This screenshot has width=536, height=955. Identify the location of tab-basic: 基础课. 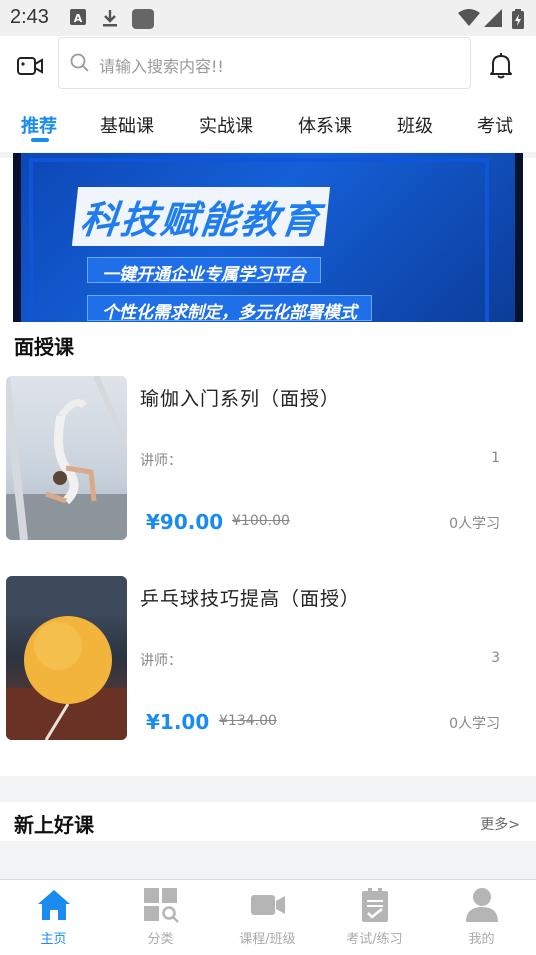
(127, 125).